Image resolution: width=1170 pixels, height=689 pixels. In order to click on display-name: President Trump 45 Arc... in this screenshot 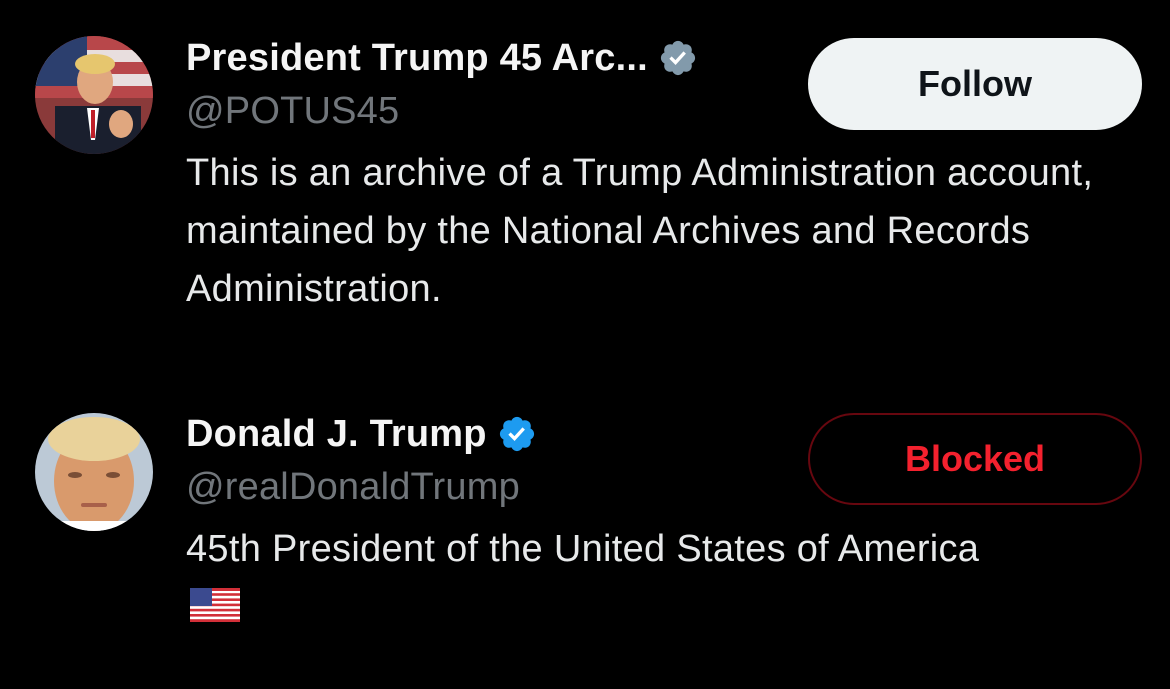, I will do `click(417, 58)`.